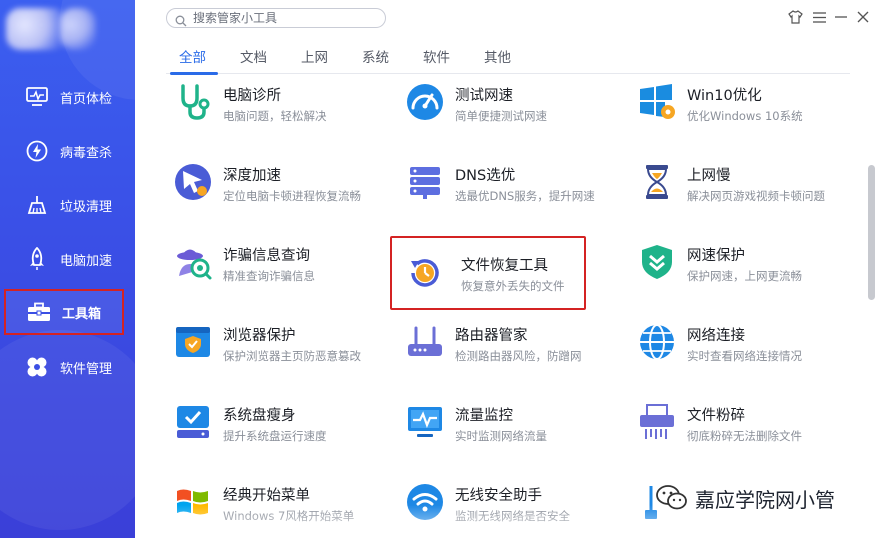 The width and height of the screenshot is (880, 538). I want to click on sidebar-item-label: 垃圾清理, so click(86, 207).